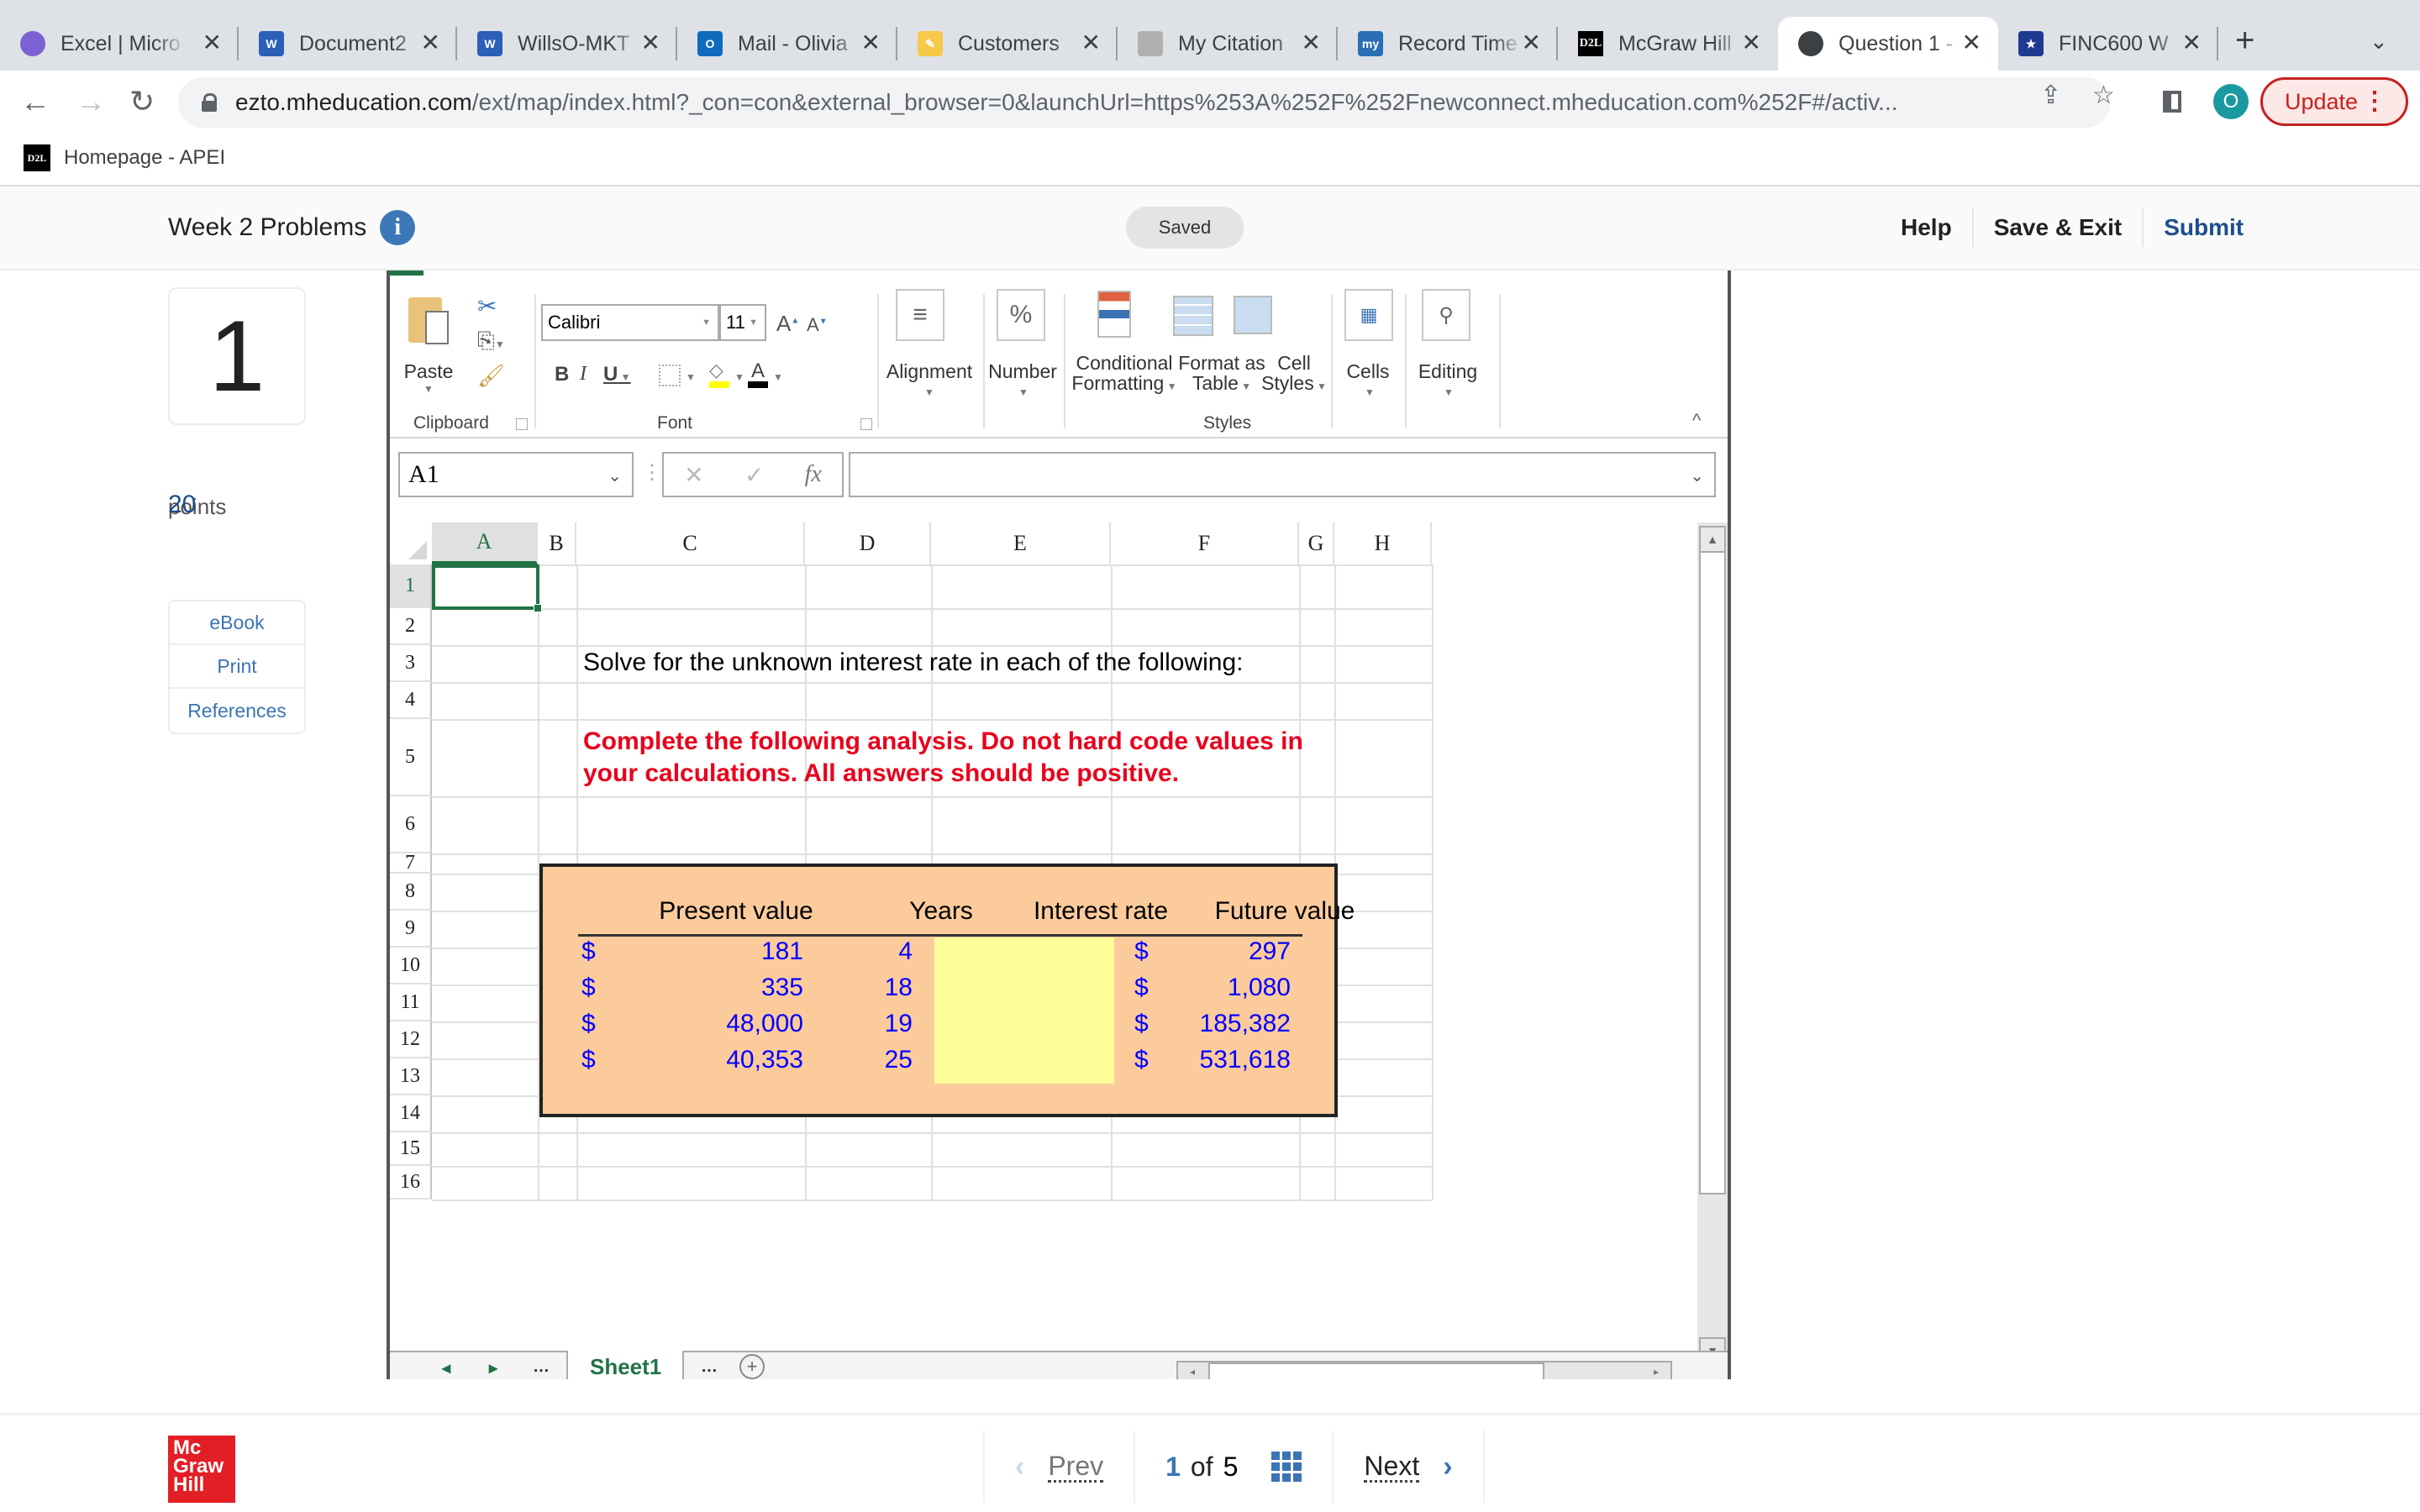 The width and height of the screenshot is (2420, 1512). I want to click on column-header-c: C, so click(690, 543).